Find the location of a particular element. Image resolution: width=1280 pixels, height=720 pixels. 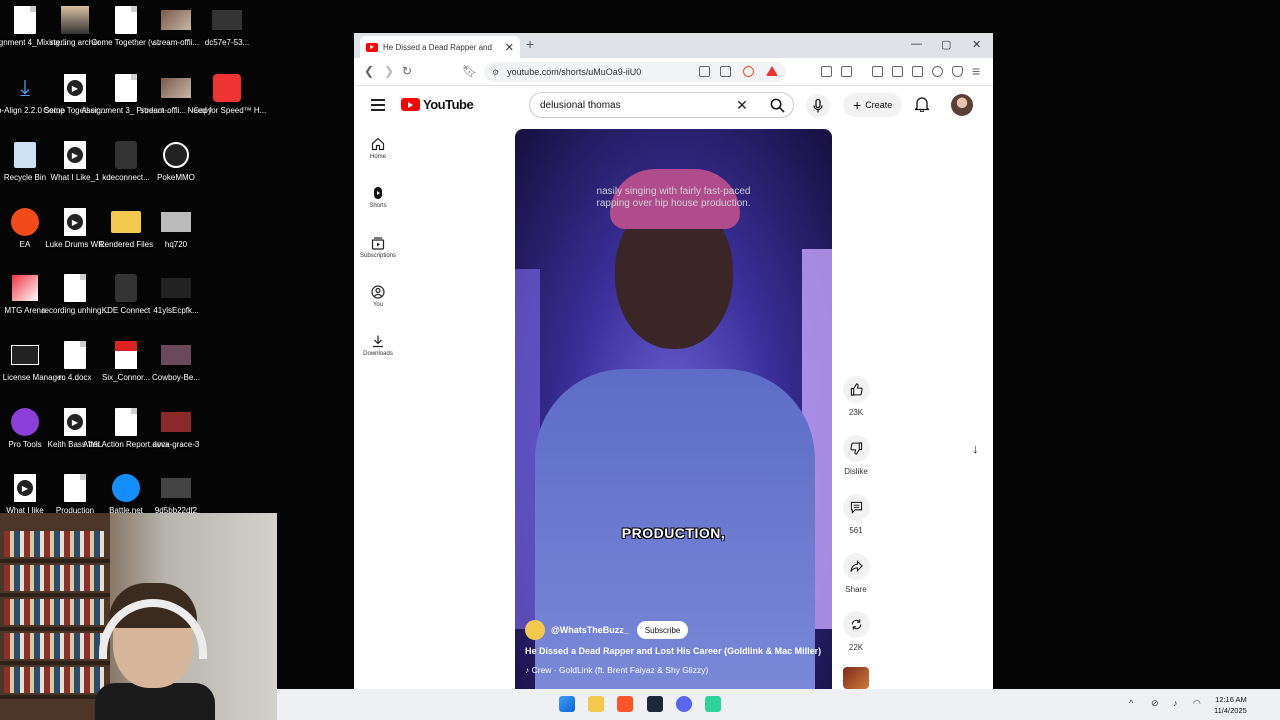

start-windows-icon is located at coordinates (567, 704).